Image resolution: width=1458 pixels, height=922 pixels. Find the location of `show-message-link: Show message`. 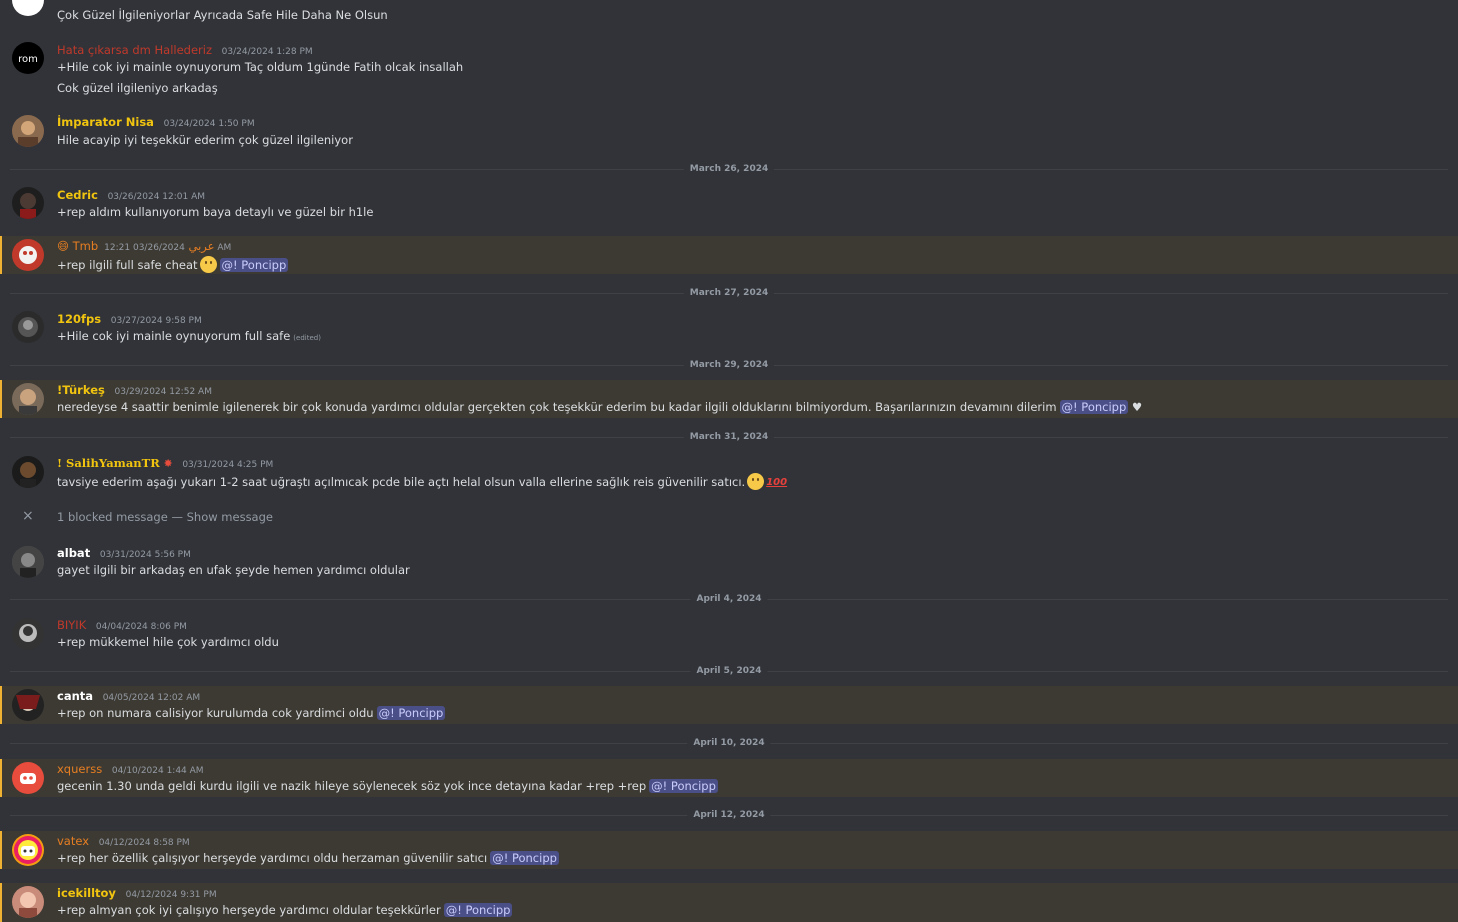

show-message-link: Show message is located at coordinates (230, 517).